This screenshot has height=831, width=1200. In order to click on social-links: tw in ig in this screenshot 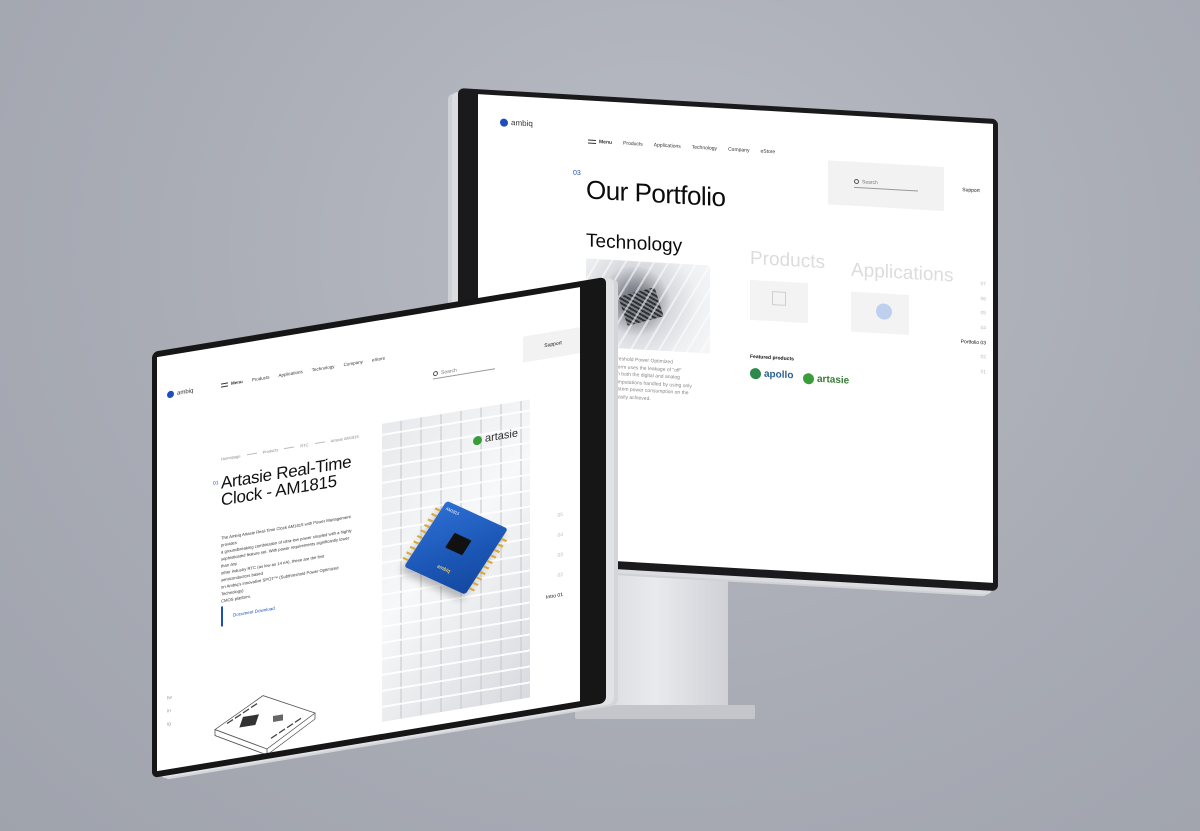, I will do `click(169, 711)`.